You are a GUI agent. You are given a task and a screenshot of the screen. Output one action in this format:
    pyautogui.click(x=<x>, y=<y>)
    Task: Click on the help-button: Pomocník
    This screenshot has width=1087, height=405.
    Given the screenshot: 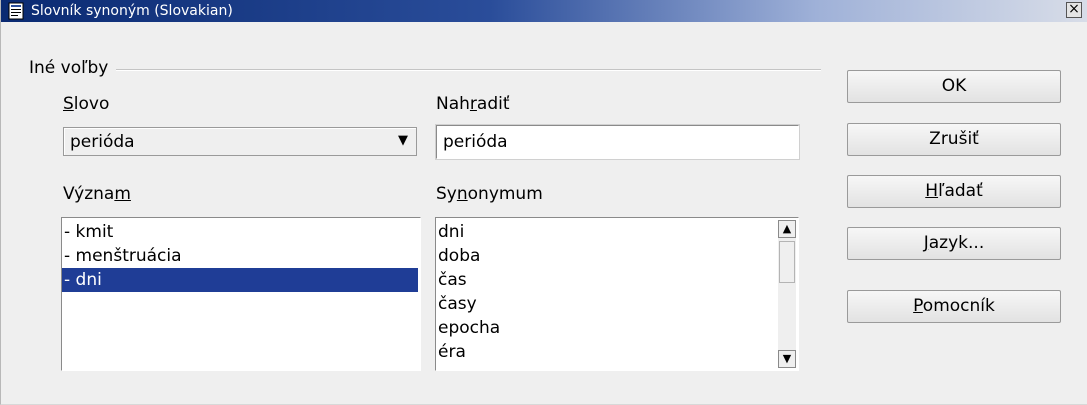 What is the action you would take?
    pyautogui.click(x=954, y=306)
    